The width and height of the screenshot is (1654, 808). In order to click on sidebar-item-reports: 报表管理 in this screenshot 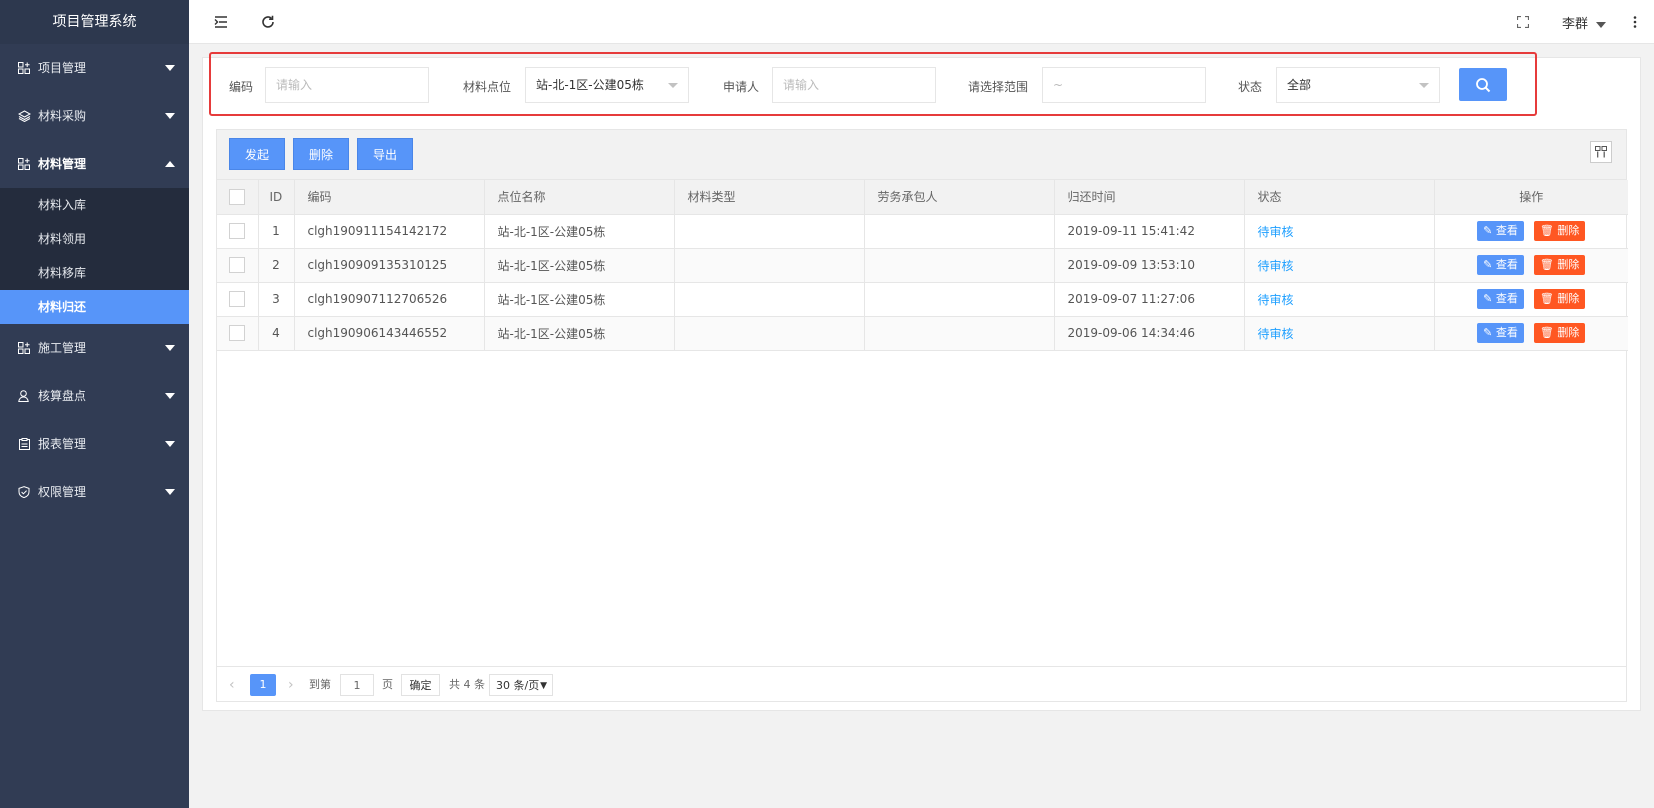, I will do `click(94, 444)`.